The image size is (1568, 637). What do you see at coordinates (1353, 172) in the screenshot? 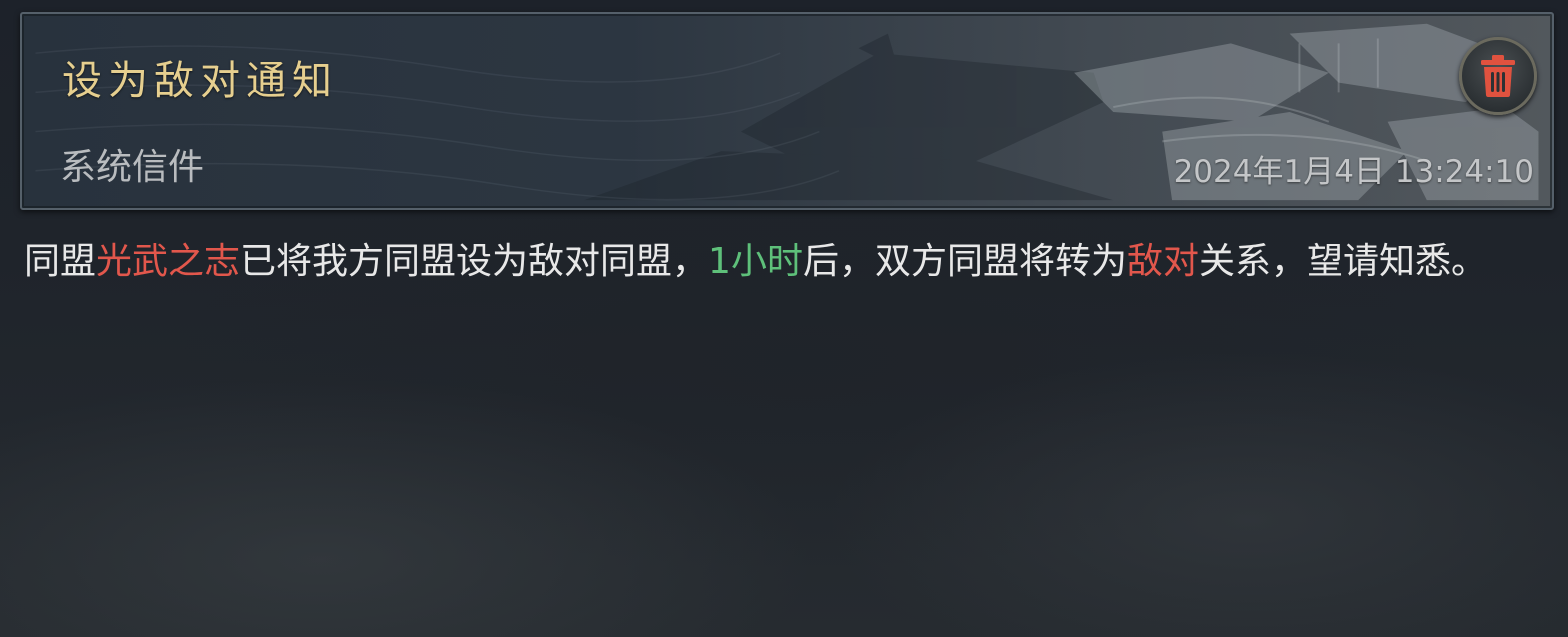
I see `mail-timestamp: 2024年1月4日 13:24:10` at bounding box center [1353, 172].